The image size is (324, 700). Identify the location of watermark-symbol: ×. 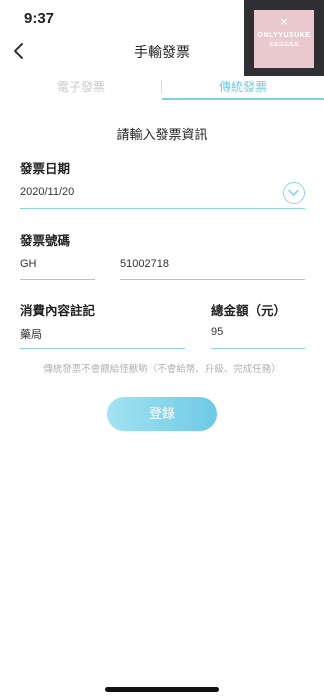
(284, 21).